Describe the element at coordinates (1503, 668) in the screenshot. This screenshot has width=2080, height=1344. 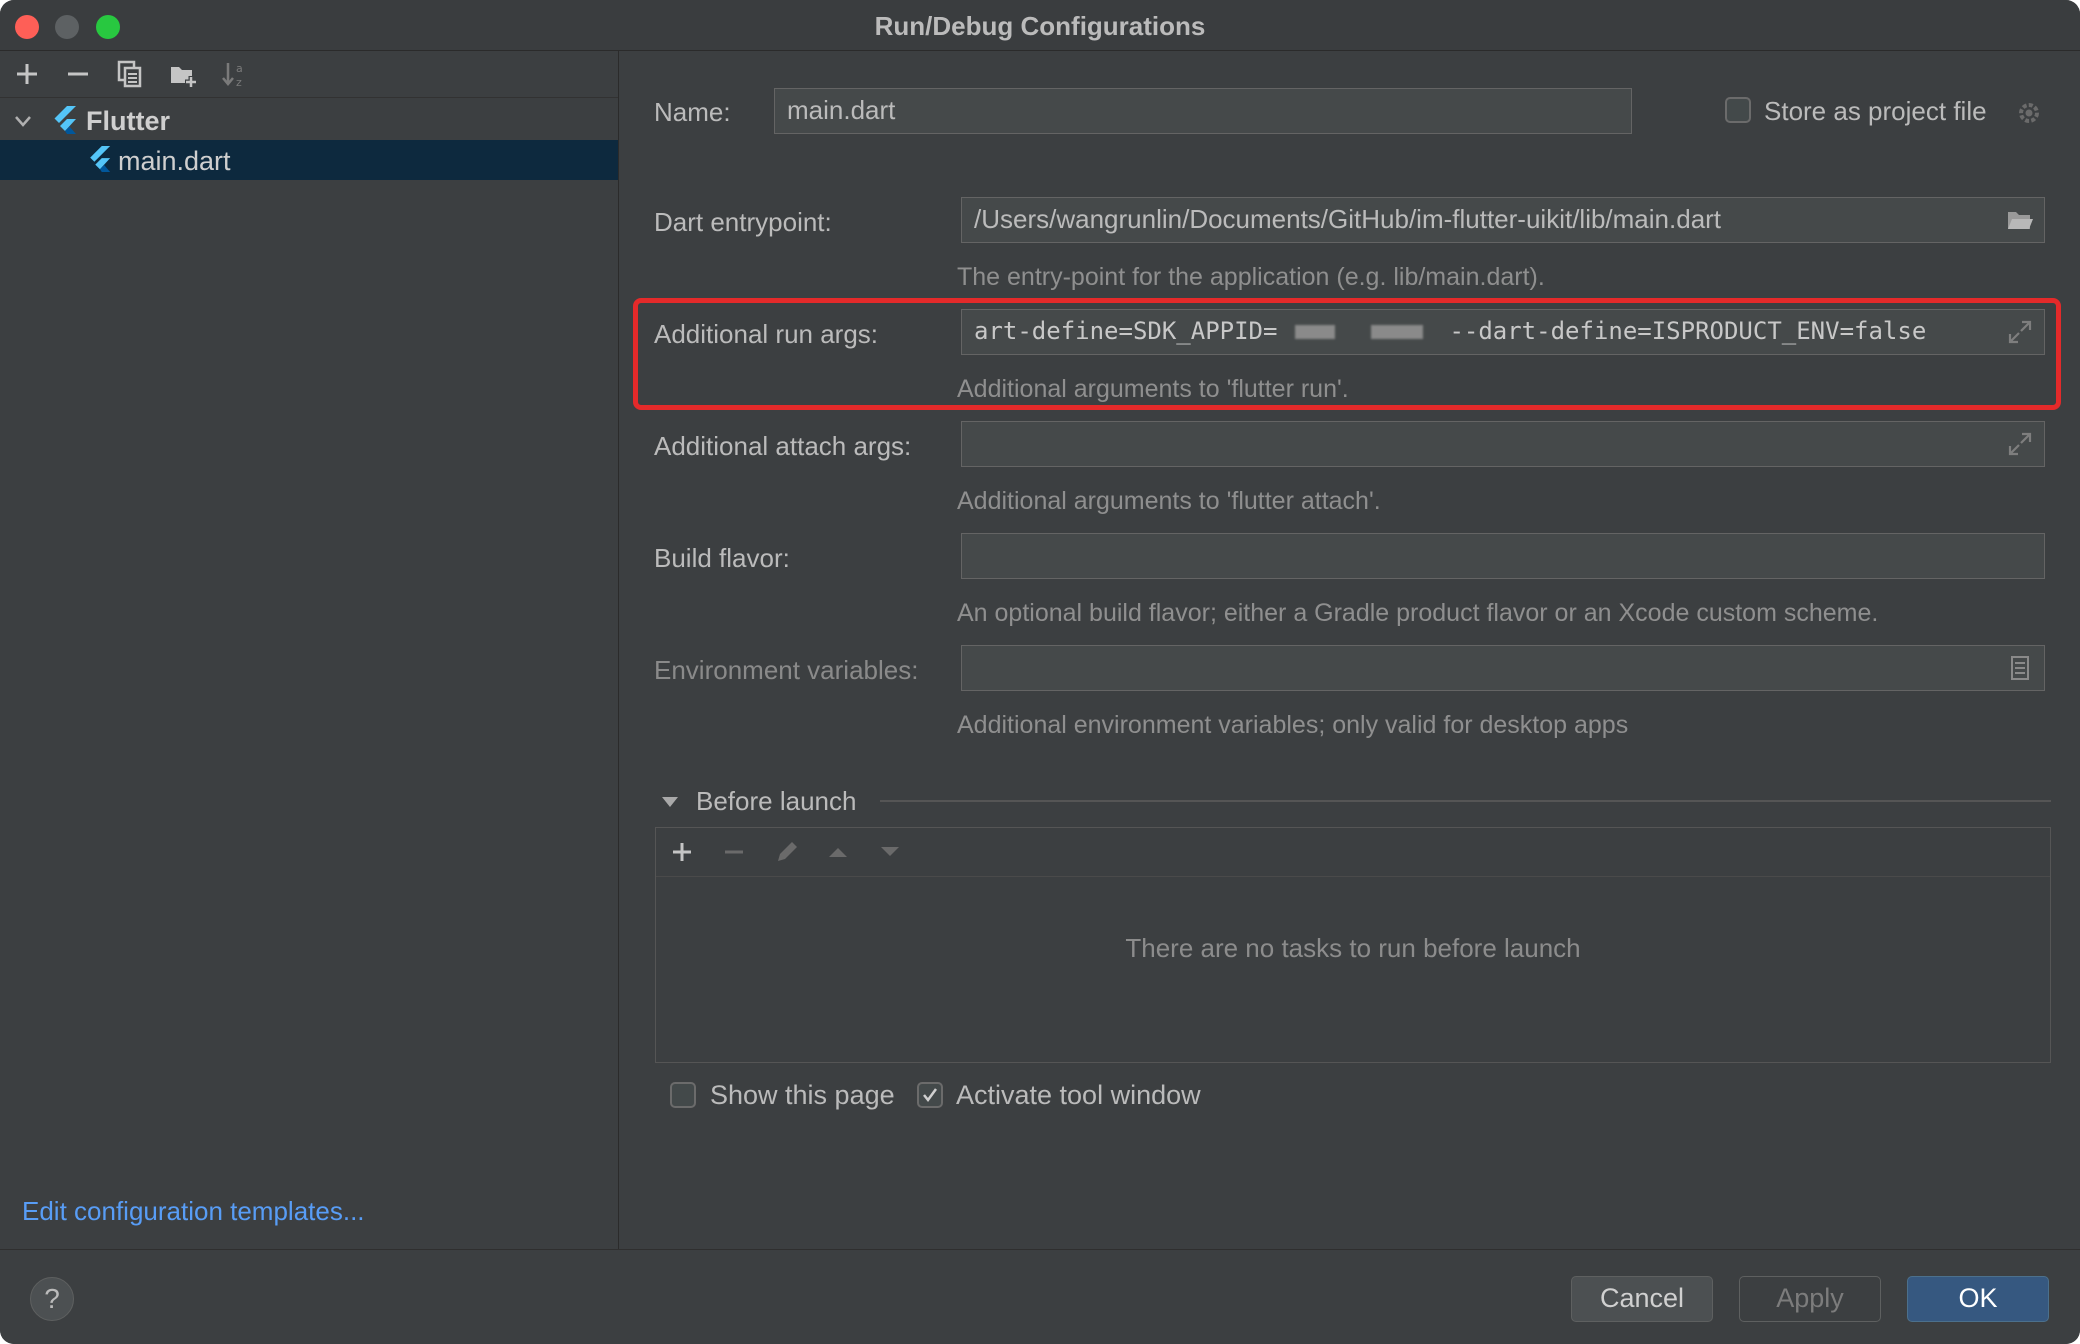
I see `env-vars-input` at that location.